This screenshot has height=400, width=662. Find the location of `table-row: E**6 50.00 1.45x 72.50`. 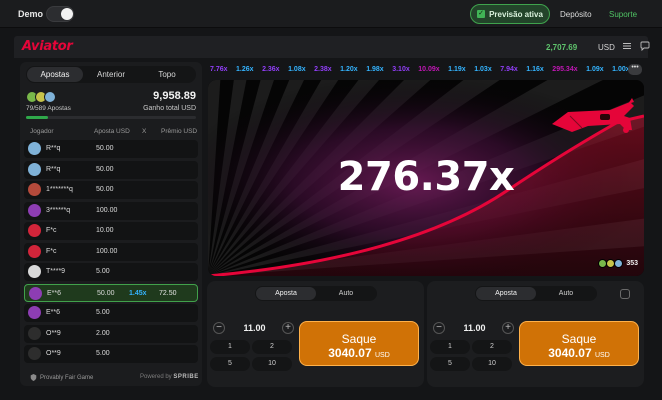

table-row: E**6 50.00 1.45x 72.50 is located at coordinates (111, 292).